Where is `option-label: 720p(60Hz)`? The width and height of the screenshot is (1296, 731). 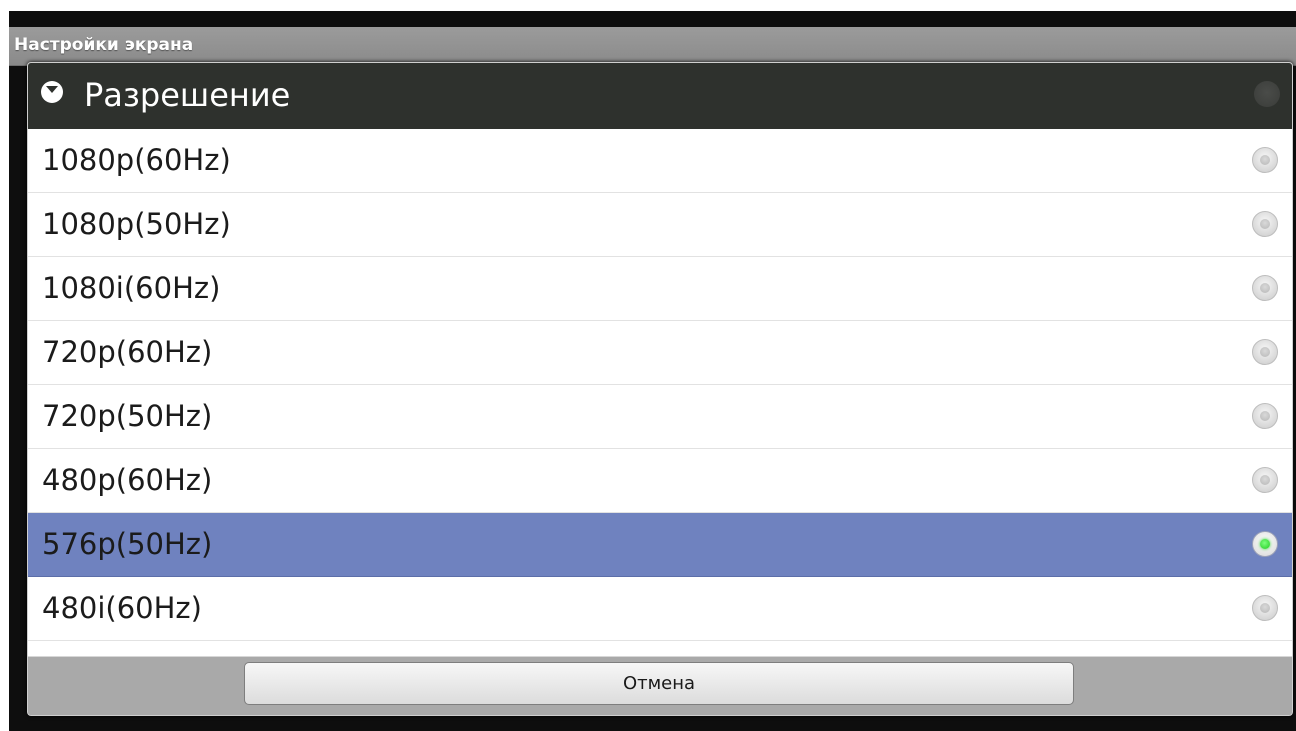 option-label: 720p(60Hz) is located at coordinates (127, 352).